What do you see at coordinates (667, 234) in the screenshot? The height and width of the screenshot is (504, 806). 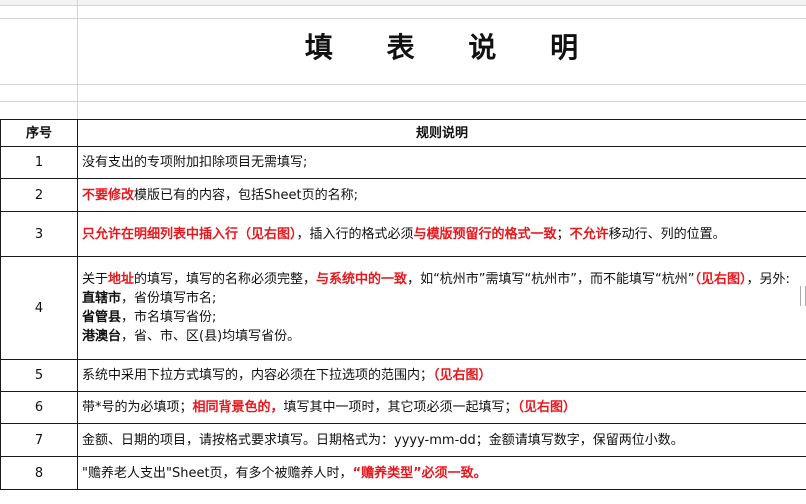 I see `rule-text: 移动行、列的位置。` at bounding box center [667, 234].